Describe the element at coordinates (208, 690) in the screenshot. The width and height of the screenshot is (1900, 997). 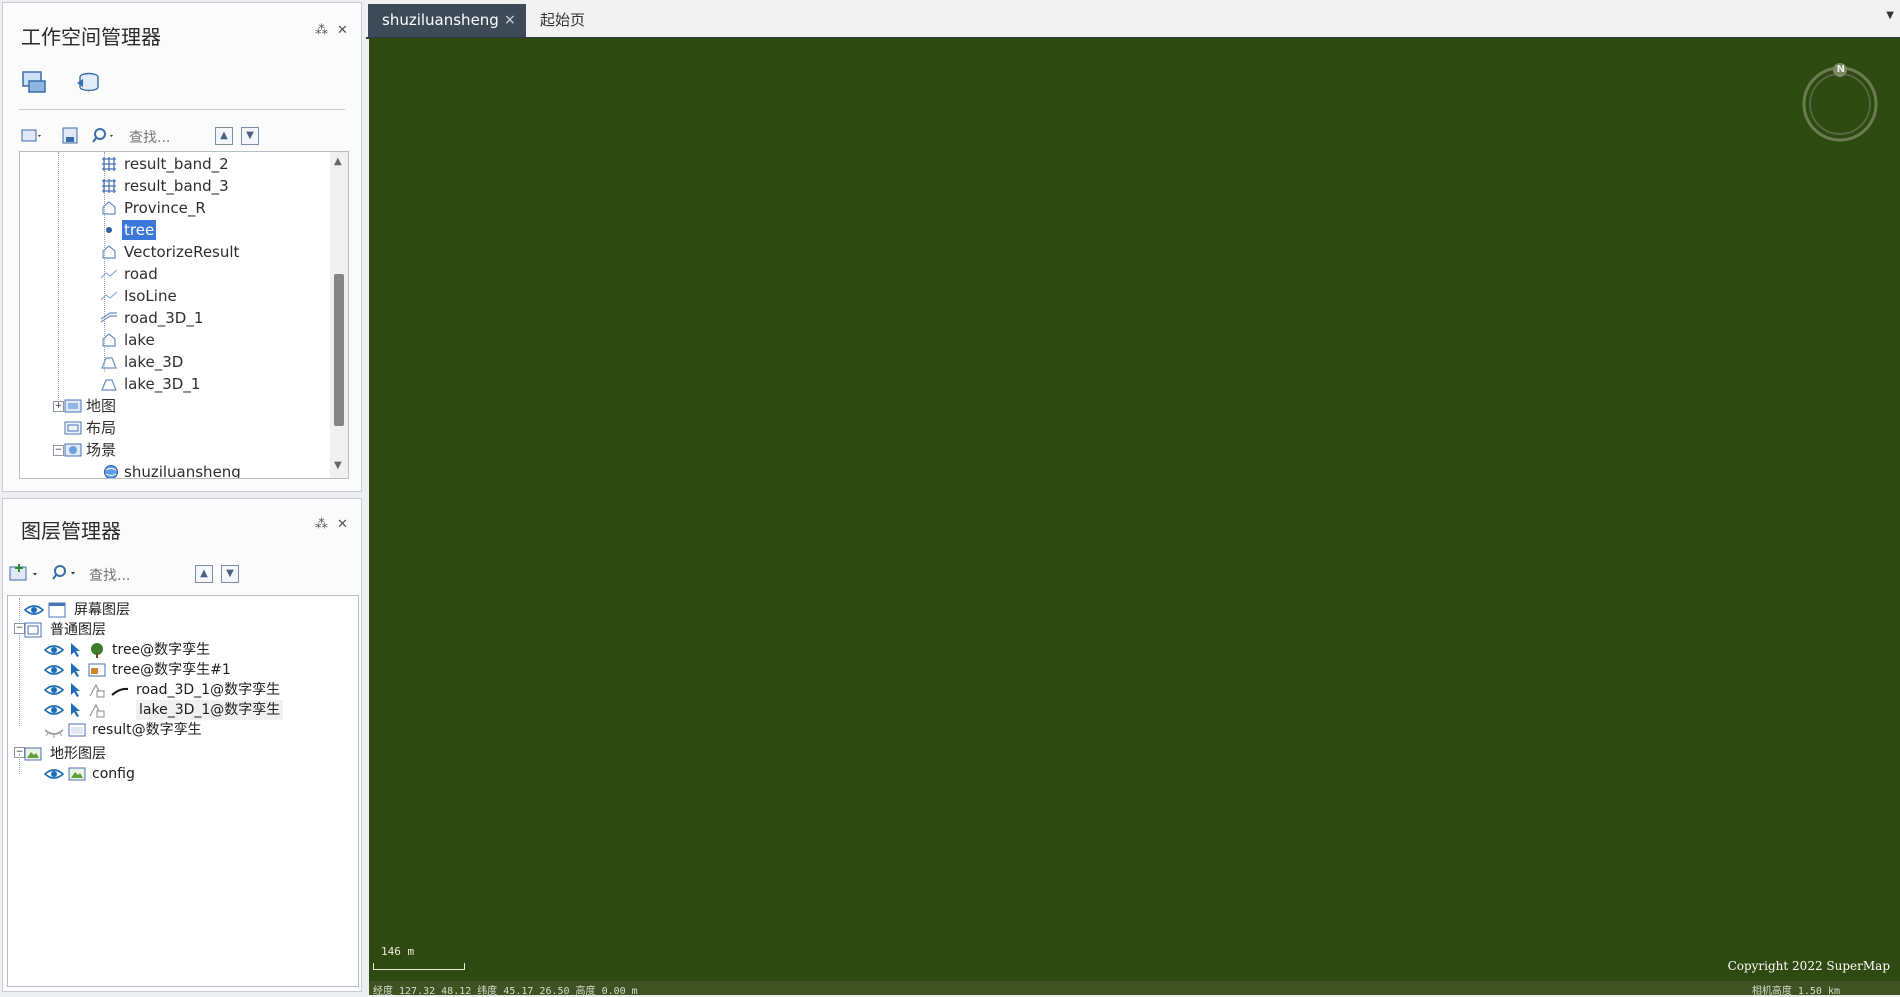
I see `layer-label: road_3D_1@数字孪生` at that location.